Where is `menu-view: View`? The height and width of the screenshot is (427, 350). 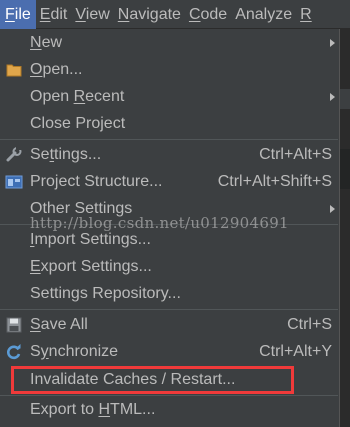 menu-view: View is located at coordinates (92, 14).